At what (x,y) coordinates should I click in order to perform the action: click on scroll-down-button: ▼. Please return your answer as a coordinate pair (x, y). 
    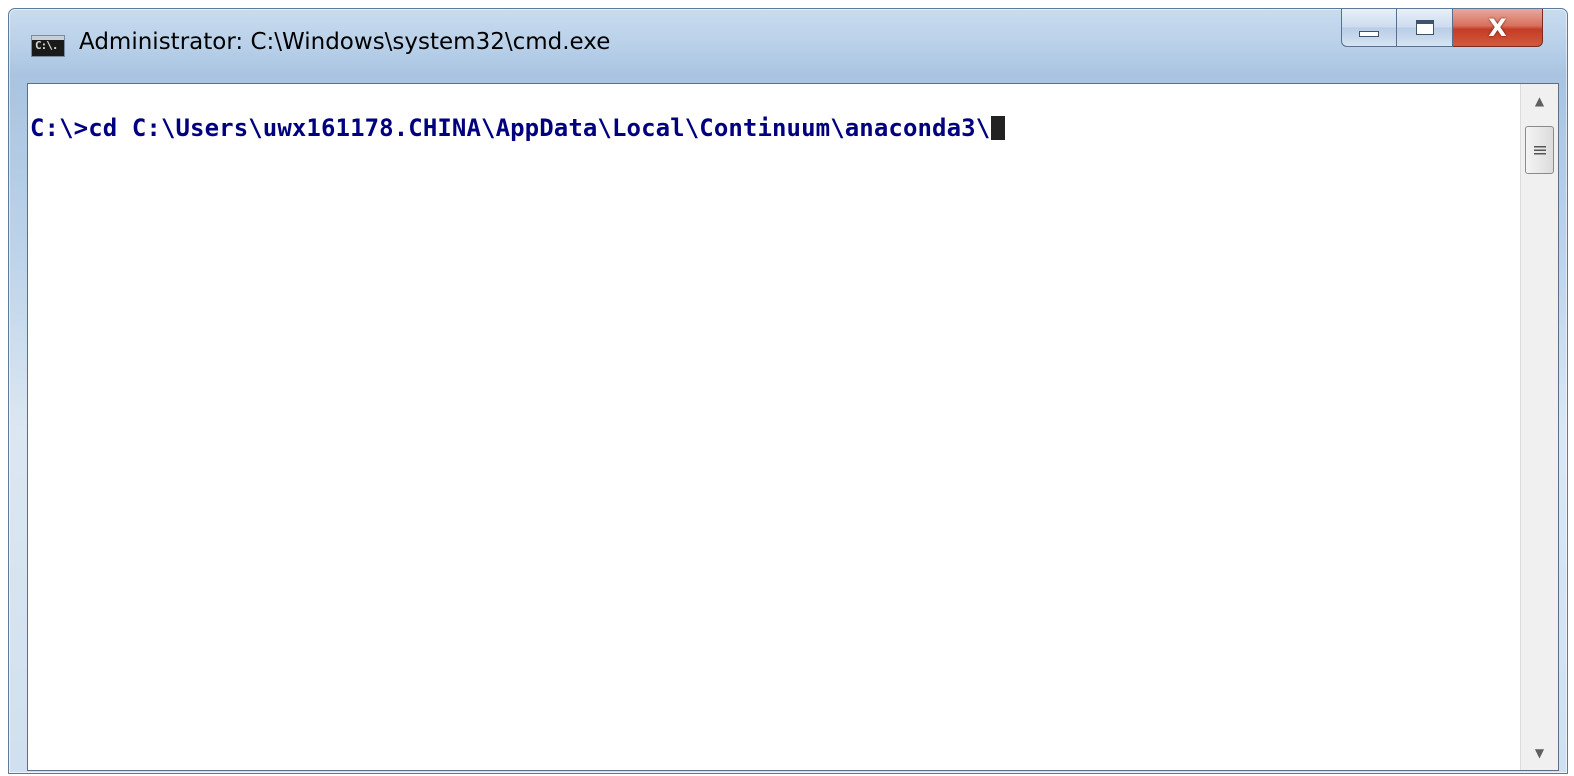
    Looking at the image, I should click on (1539, 753).